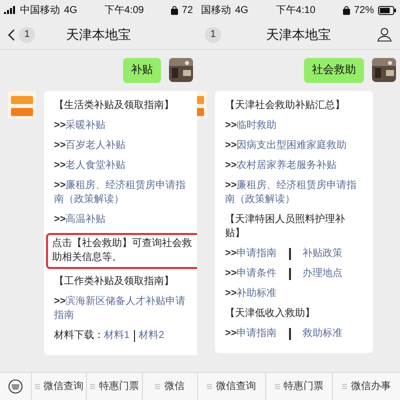 This screenshot has height=400, width=400. Describe the element at coordinates (80, 125) in the screenshot. I see `list-link: >>采暖补贴` at that location.